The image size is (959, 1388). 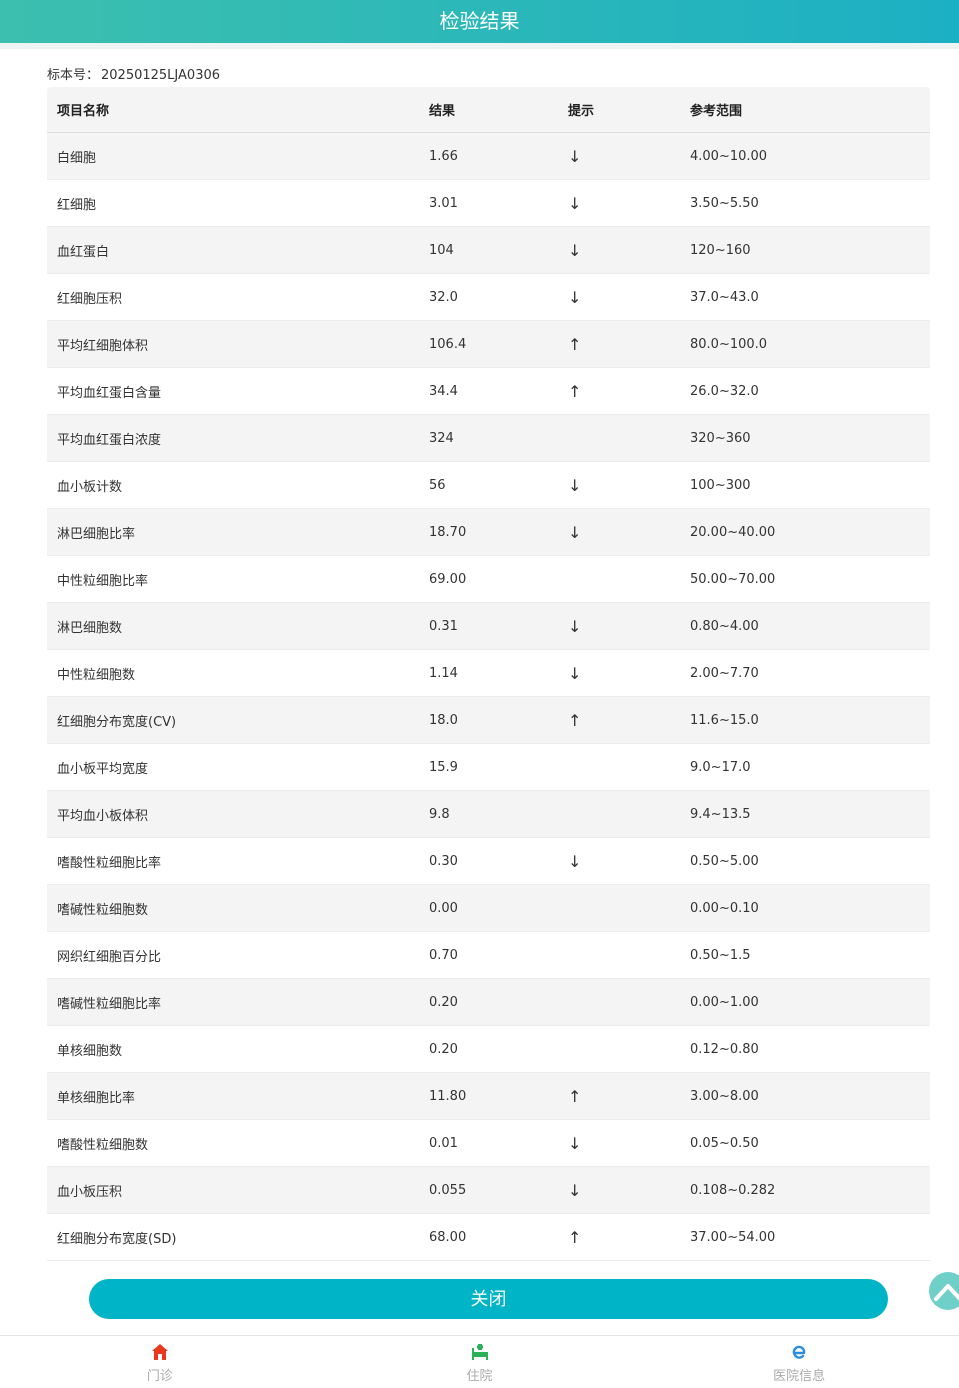 I want to click on nav-tab-label: 医院信息, so click(x=799, y=1376).